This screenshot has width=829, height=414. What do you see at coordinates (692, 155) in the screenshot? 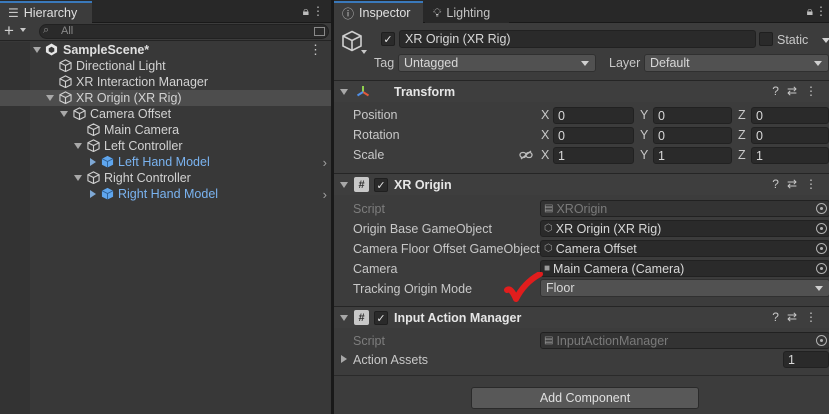
I see `scale-y-field: 1` at bounding box center [692, 155].